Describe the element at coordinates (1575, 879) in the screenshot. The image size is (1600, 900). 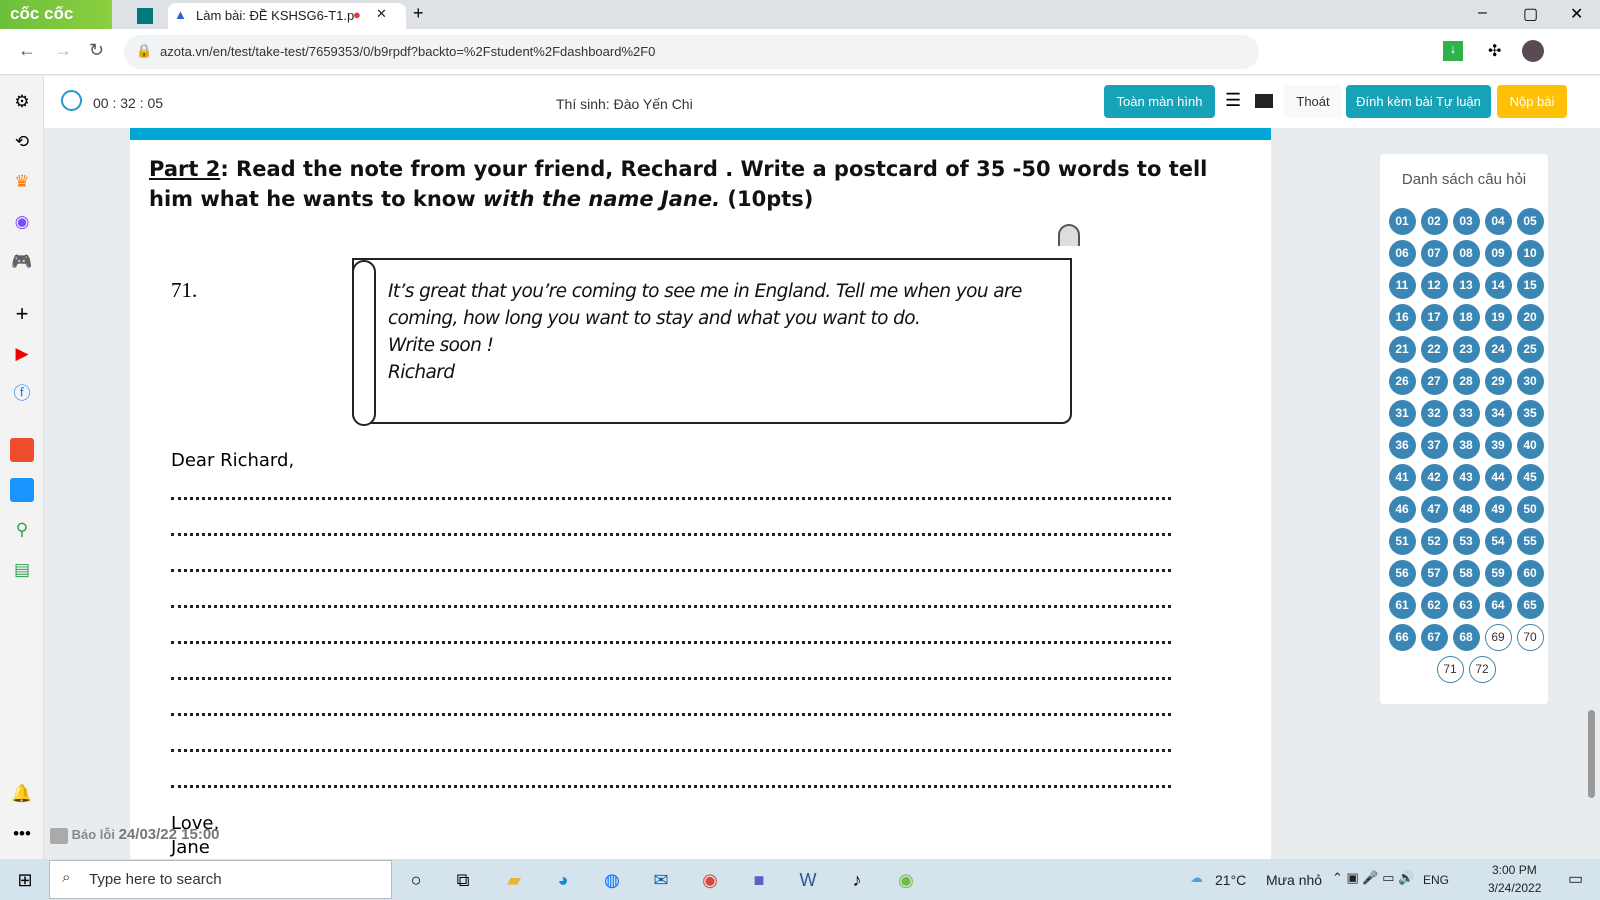
I see `action-center-icon: ▭` at that location.